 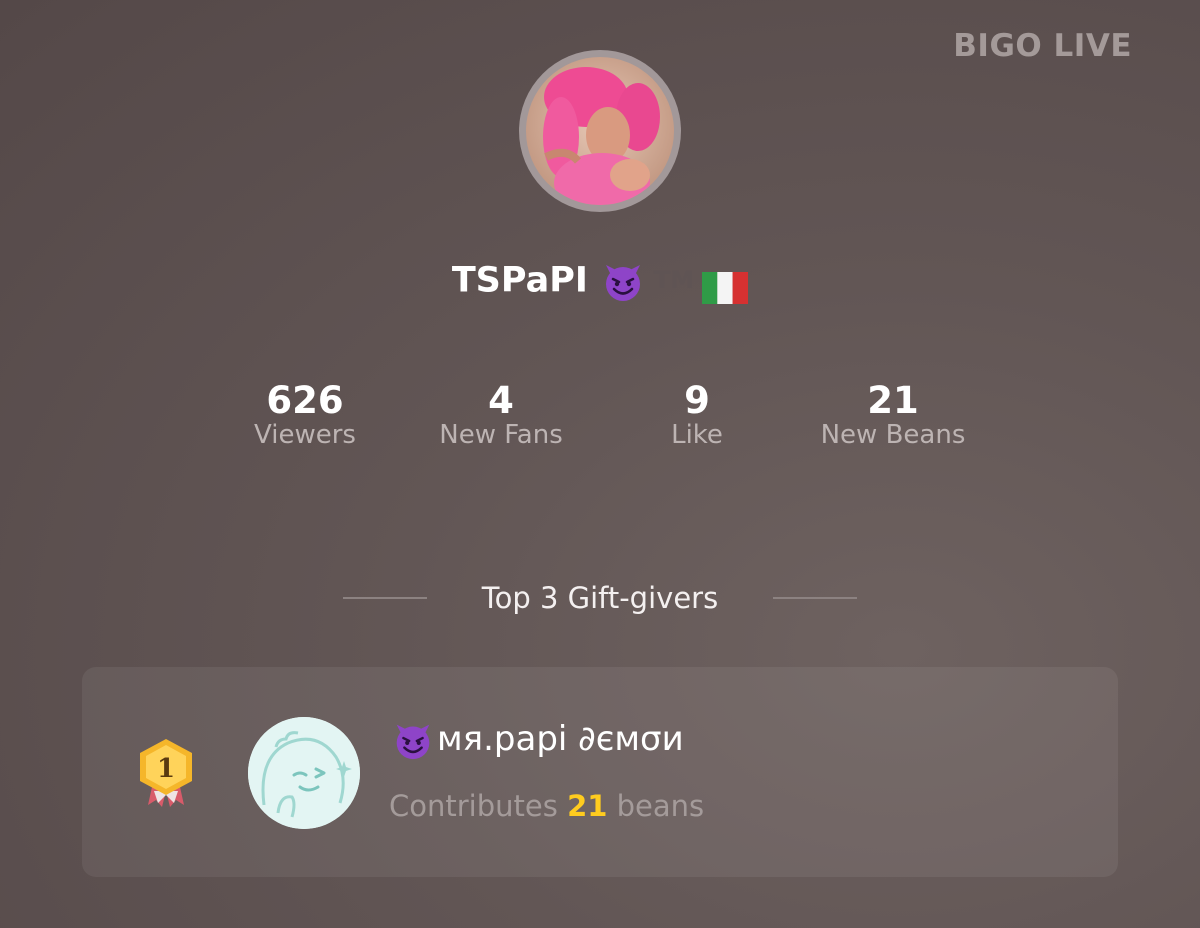 What do you see at coordinates (501, 400) in the screenshot?
I see `stat-value: 4` at bounding box center [501, 400].